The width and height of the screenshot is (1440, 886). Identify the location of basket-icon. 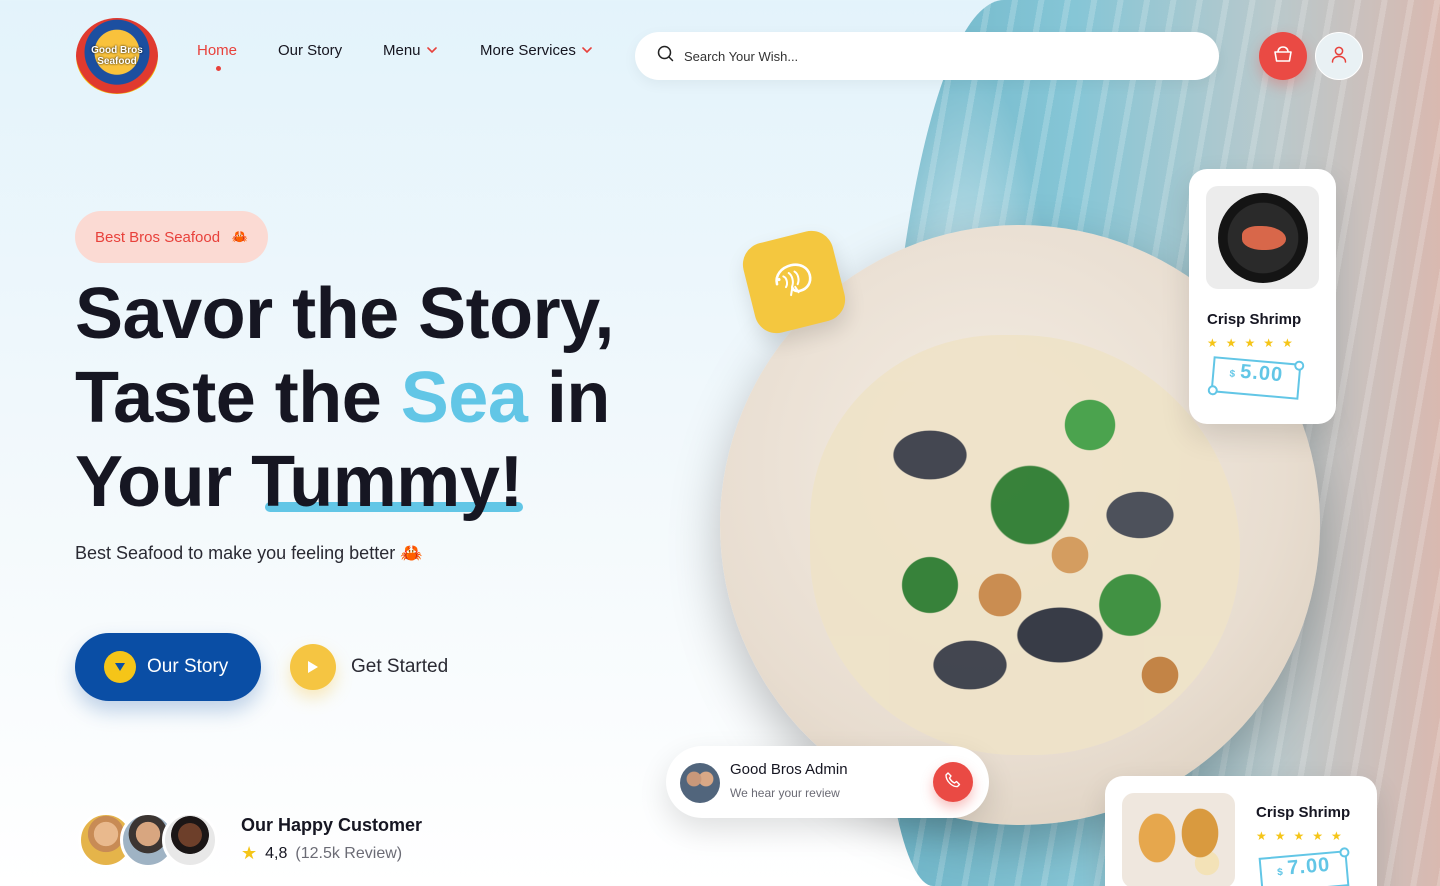
(1283, 56).